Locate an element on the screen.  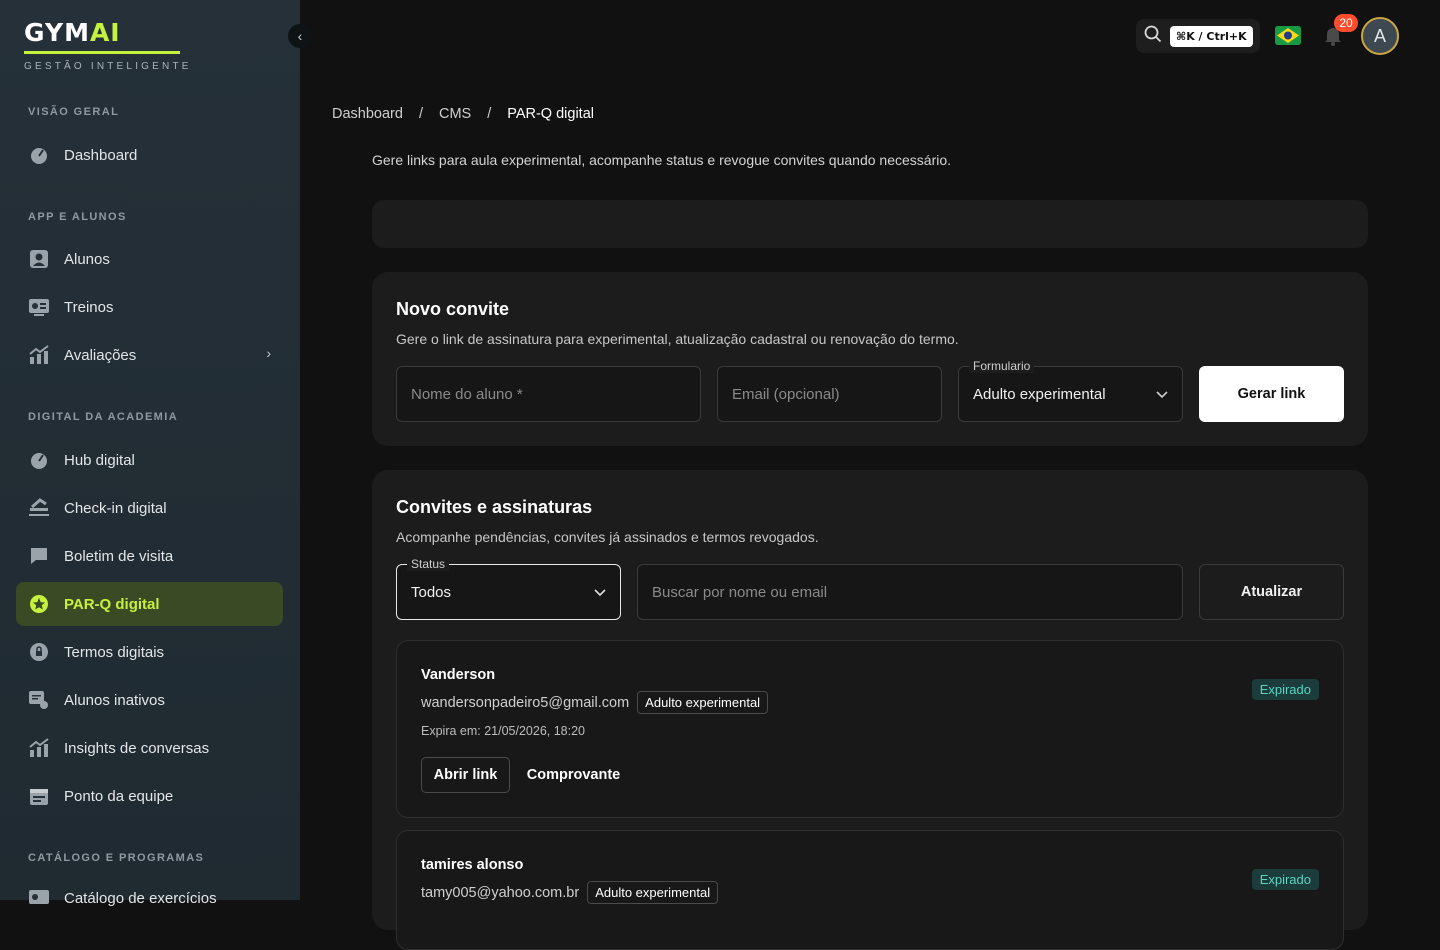
invite-name: tamires alonso is located at coordinates (472, 865).